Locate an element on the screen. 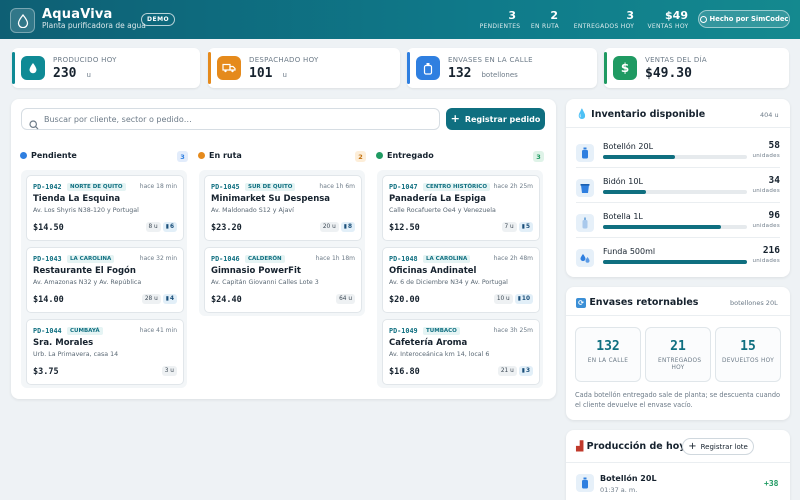  order-time: hace 32 min is located at coordinates (158, 258).